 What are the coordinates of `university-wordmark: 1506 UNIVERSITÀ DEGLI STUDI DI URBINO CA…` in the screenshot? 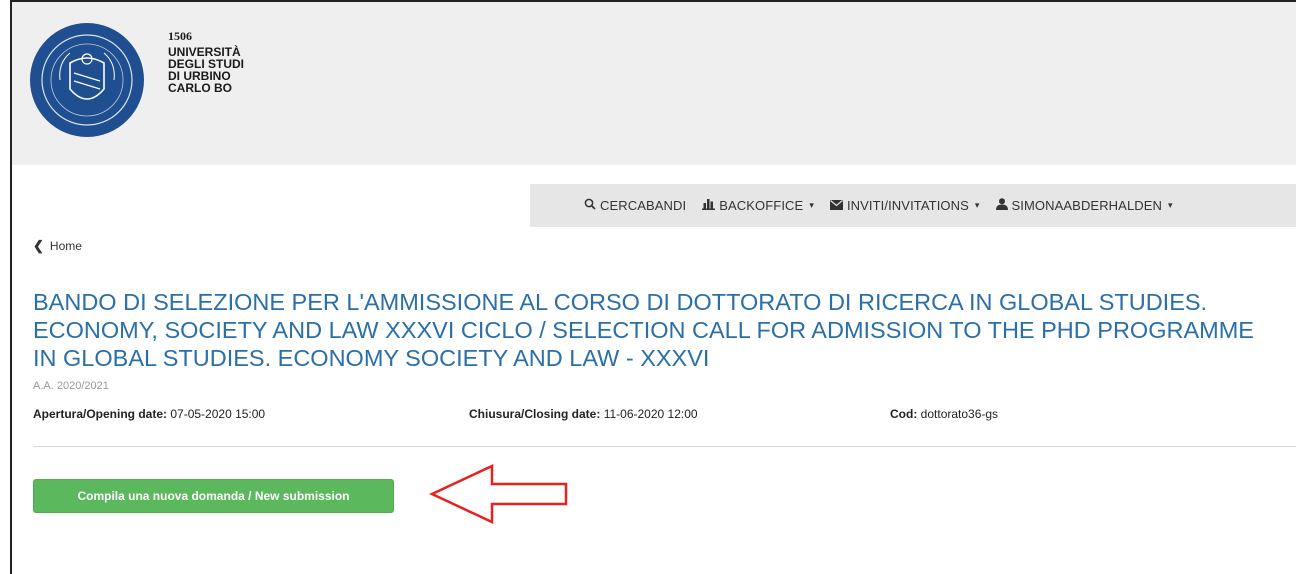 It's located at (206, 62).